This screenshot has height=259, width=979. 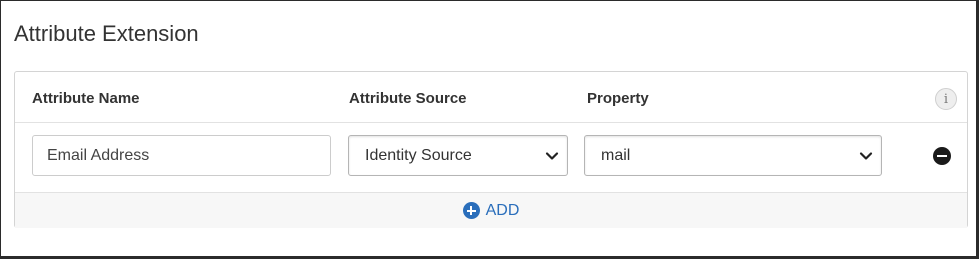 I want to click on remove-row-icon, so click(x=942, y=156).